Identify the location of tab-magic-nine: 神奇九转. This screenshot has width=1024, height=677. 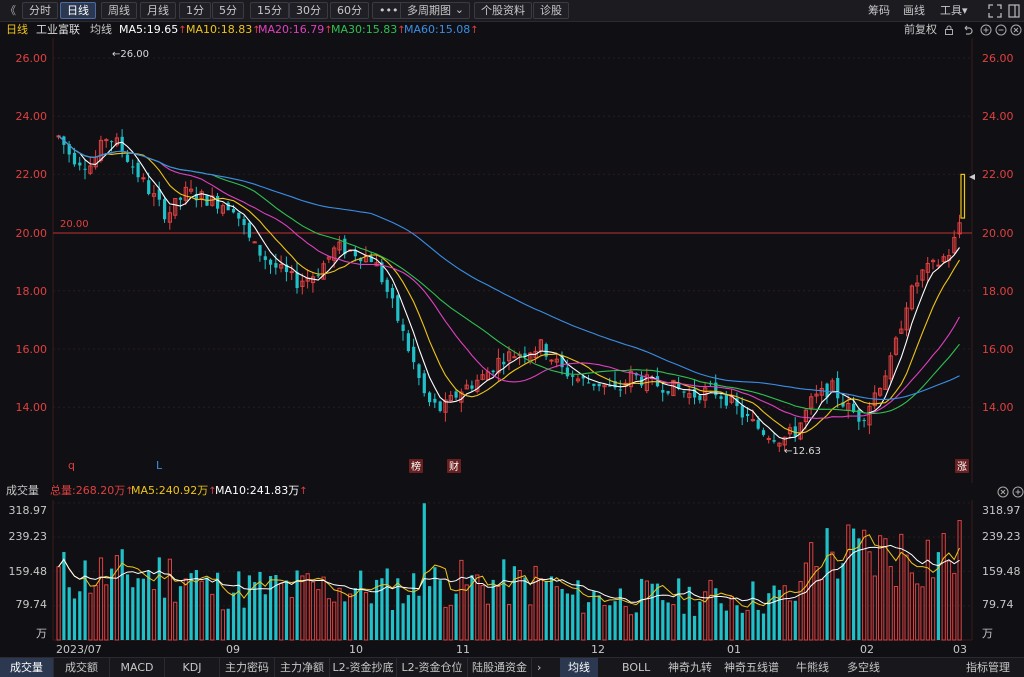
(690, 667).